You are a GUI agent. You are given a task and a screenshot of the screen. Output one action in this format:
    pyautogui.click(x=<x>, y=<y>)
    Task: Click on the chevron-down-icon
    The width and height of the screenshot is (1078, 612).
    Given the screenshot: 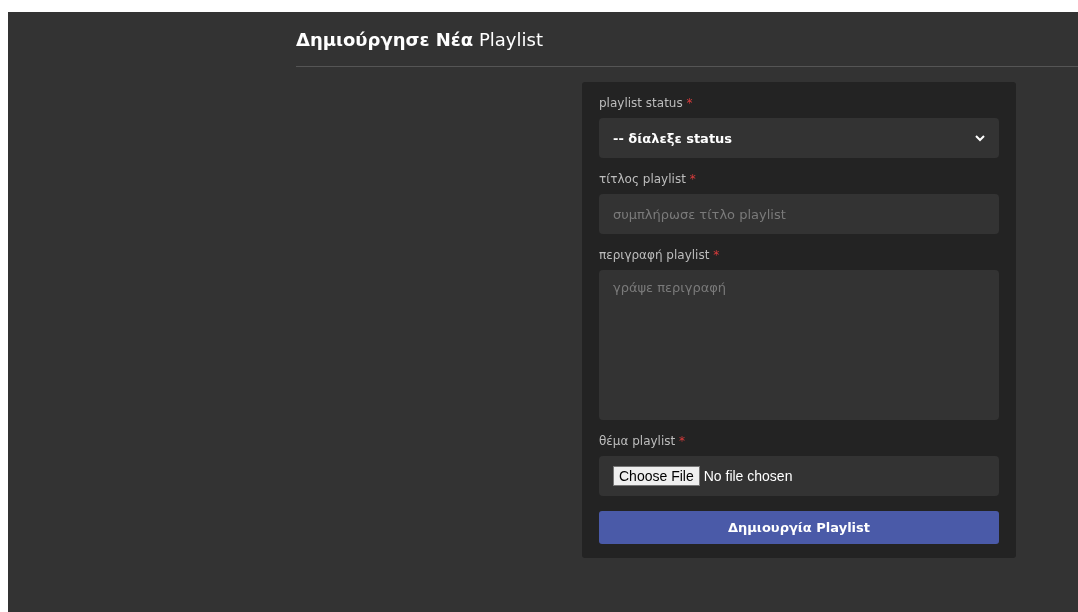 What is the action you would take?
    pyautogui.click(x=980, y=138)
    